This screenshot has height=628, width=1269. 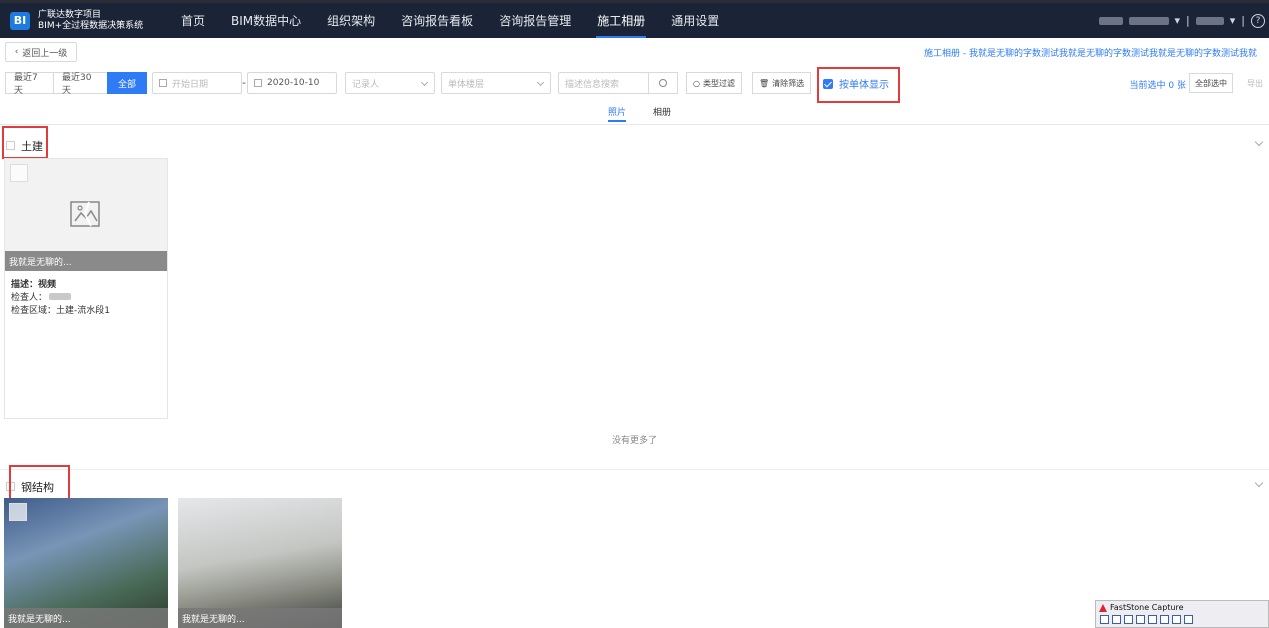 What do you see at coordinates (29, 298) in the screenshot?
I see `card-inspector-label: 检查人：` at bounding box center [29, 298].